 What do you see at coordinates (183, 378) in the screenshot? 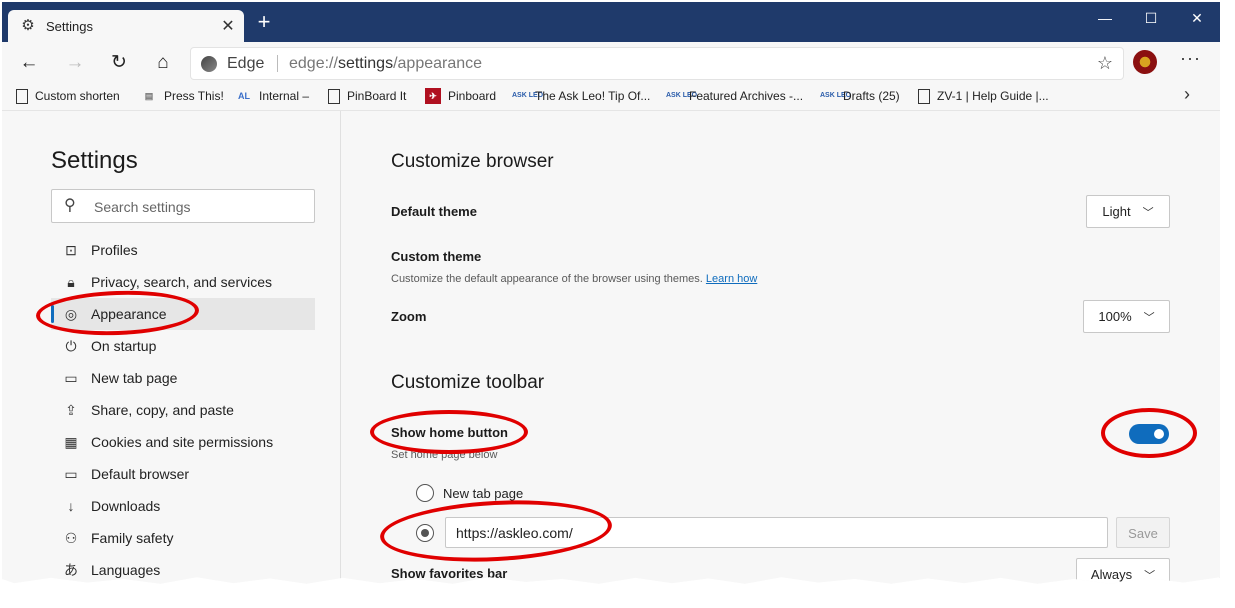
I see `sidebar-item-new-tab-page: ▭ New tab page` at bounding box center [183, 378].